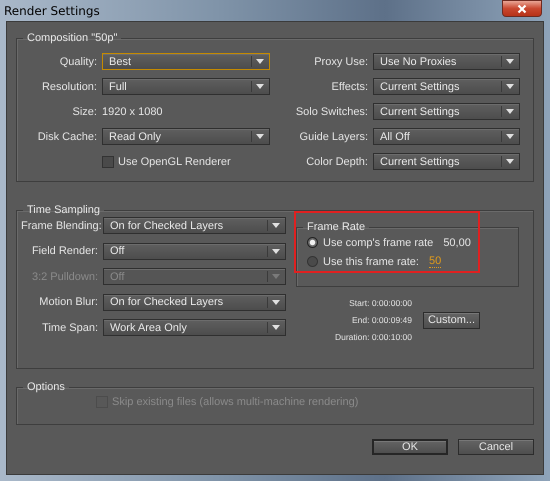 The height and width of the screenshot is (481, 550). What do you see at coordinates (349, 86) in the screenshot?
I see `field-label: Effects:` at bounding box center [349, 86].